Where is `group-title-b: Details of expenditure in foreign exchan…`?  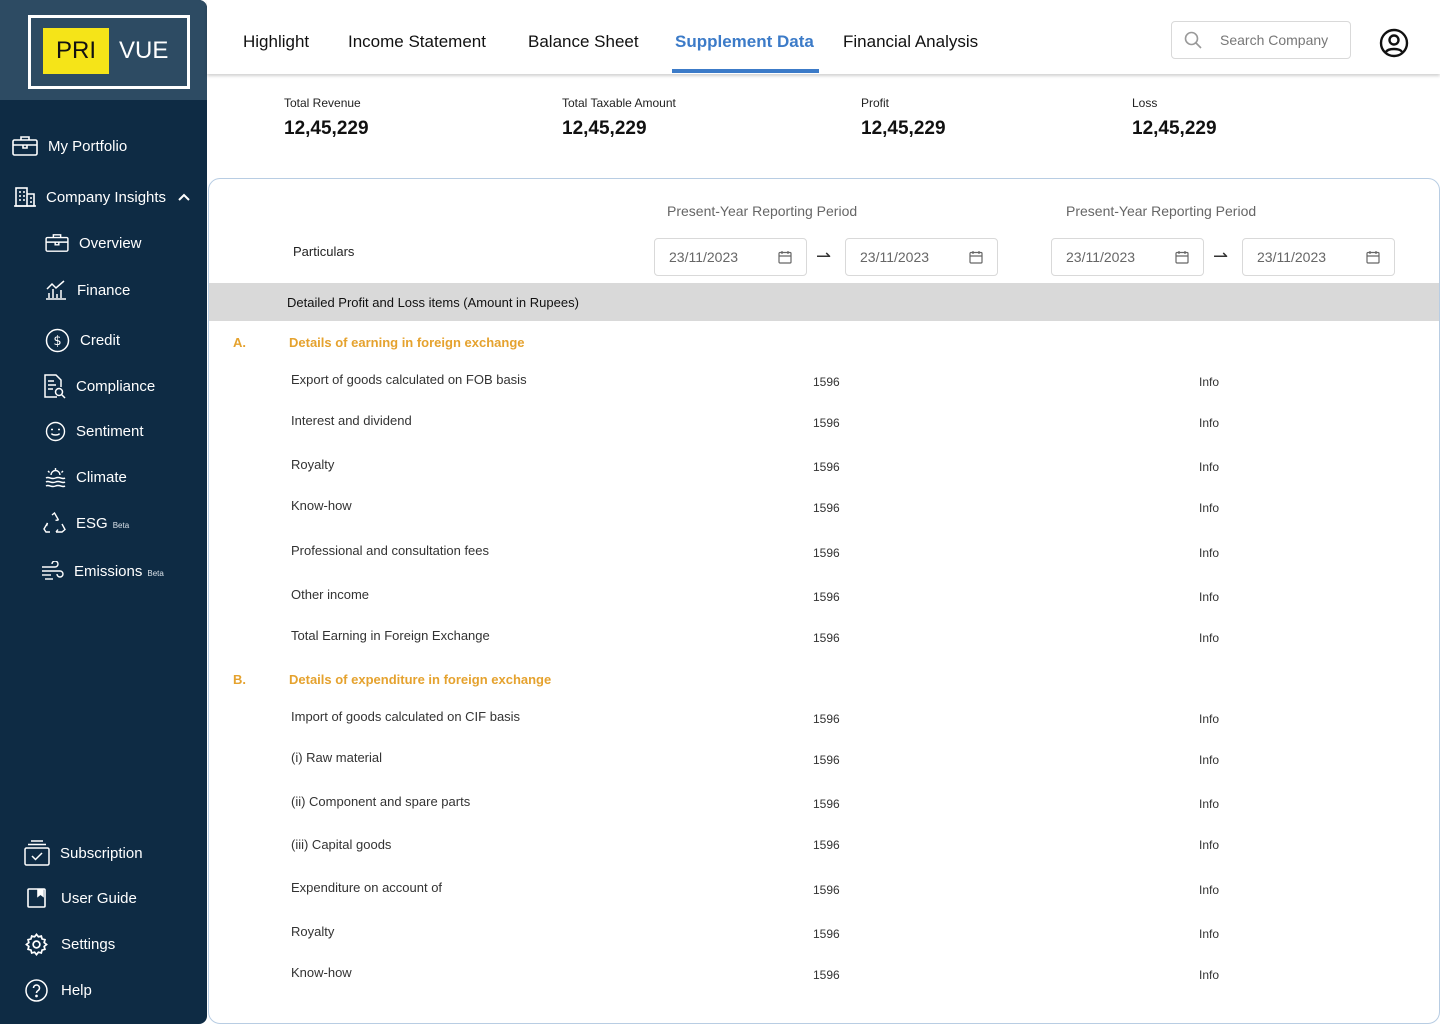 group-title-b: Details of expenditure in foreign exchan… is located at coordinates (420, 679).